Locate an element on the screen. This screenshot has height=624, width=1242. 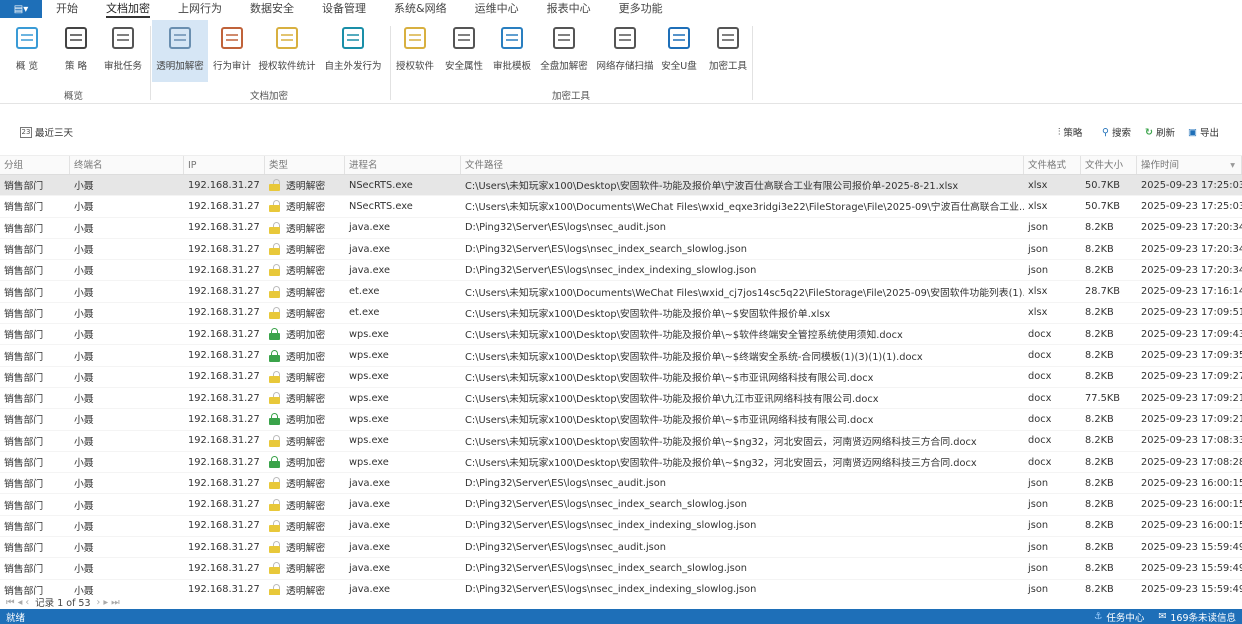
date-range-button: 23 最近三天 is located at coordinates (46, 132).